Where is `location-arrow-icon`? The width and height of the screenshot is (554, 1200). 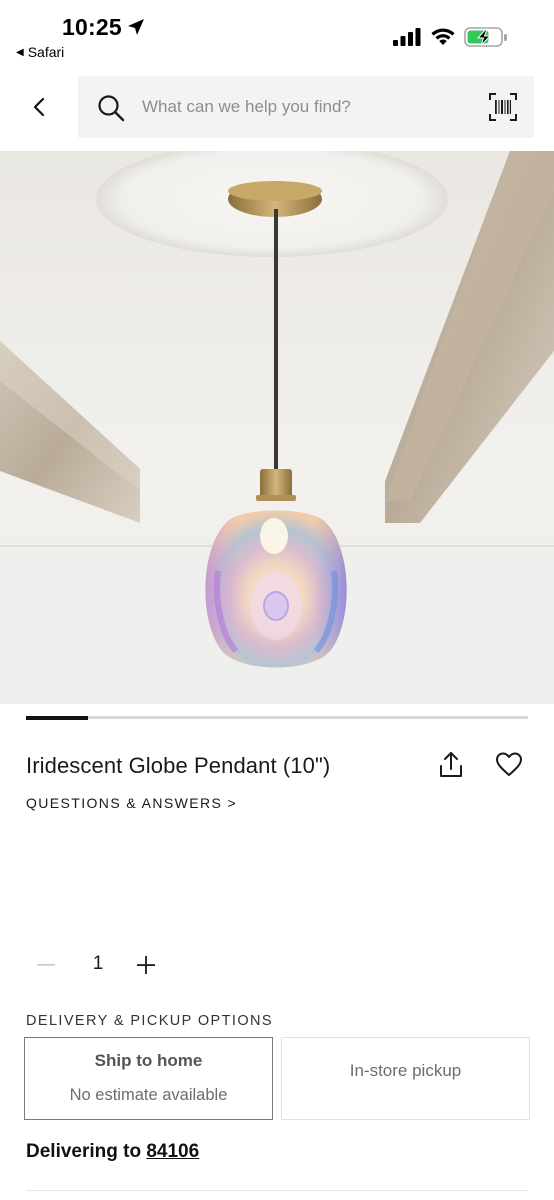
location-arrow-icon is located at coordinates (136, 27).